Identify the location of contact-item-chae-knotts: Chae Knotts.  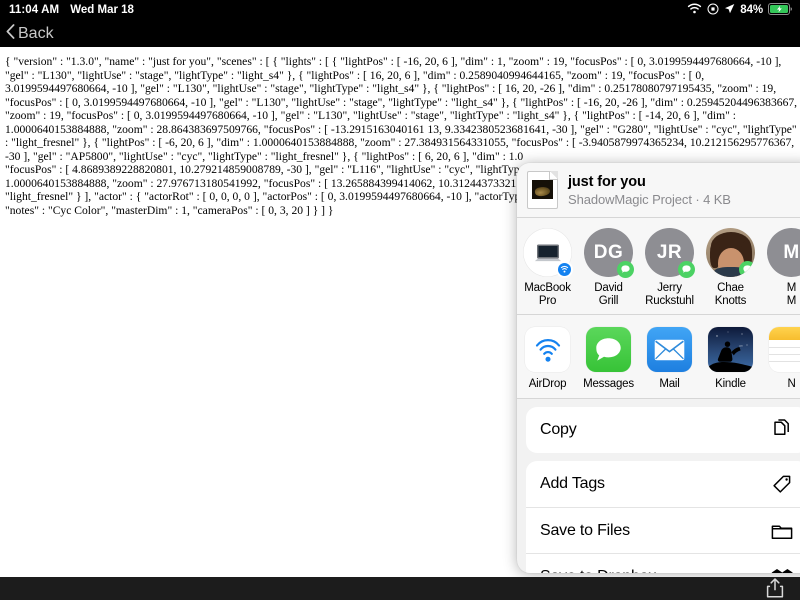
(730, 268).